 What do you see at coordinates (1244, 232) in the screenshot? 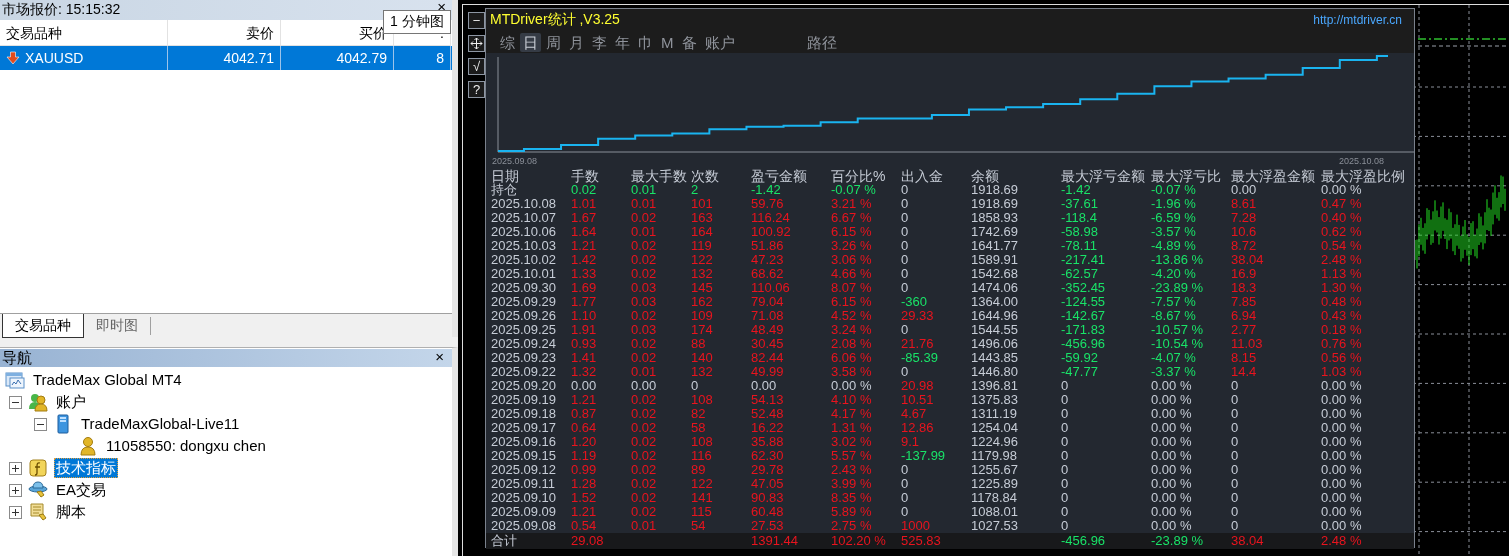
I see `table-cell-text: 10.6` at bounding box center [1244, 232].